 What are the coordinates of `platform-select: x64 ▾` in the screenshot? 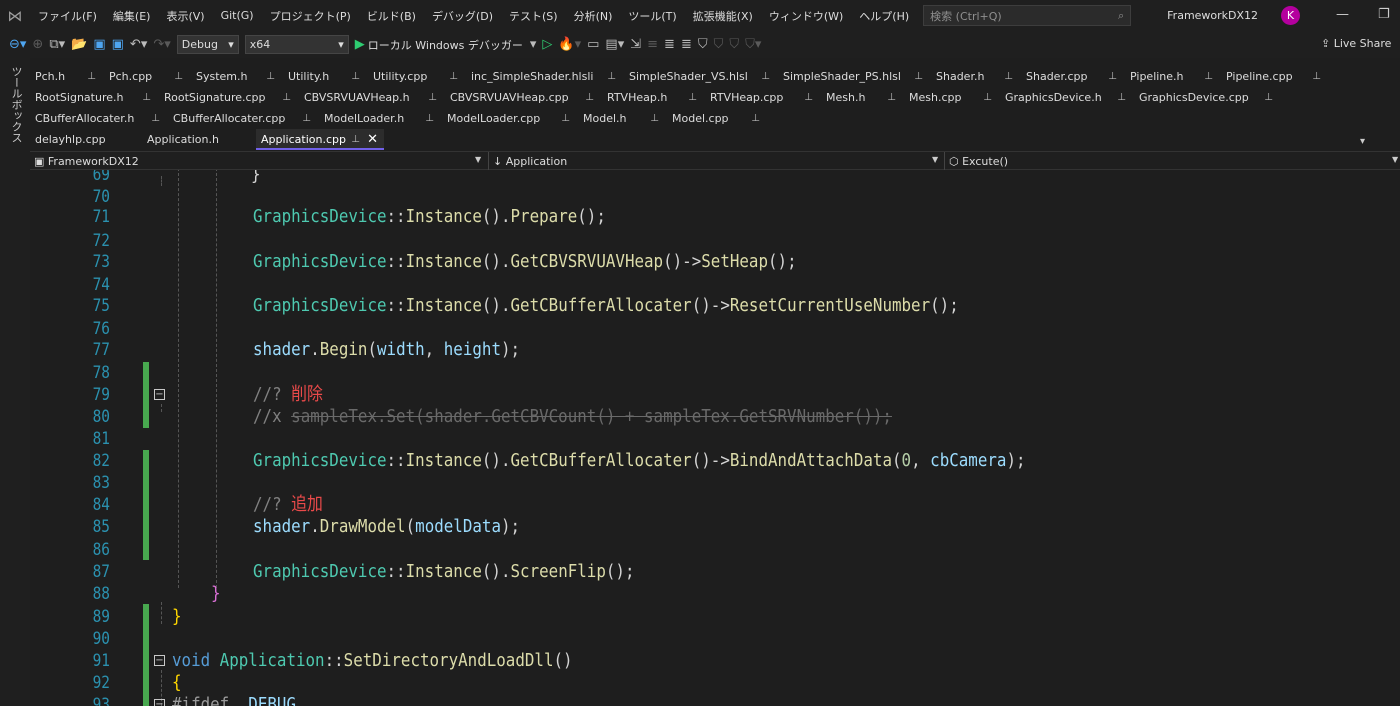 It's located at (296, 44).